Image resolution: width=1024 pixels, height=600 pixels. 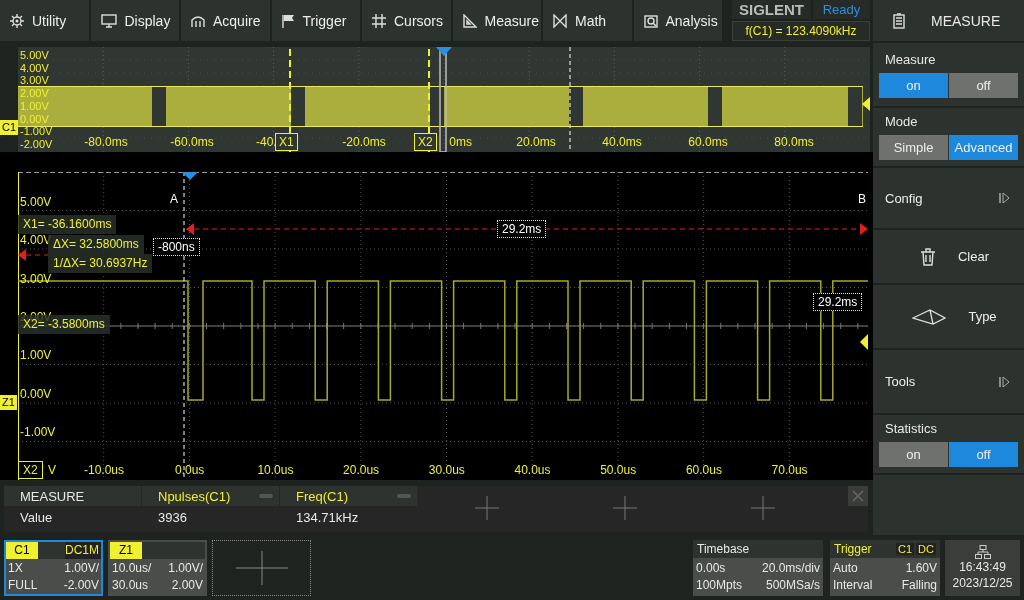 I want to click on menu-button: Display, so click(x=134, y=20).